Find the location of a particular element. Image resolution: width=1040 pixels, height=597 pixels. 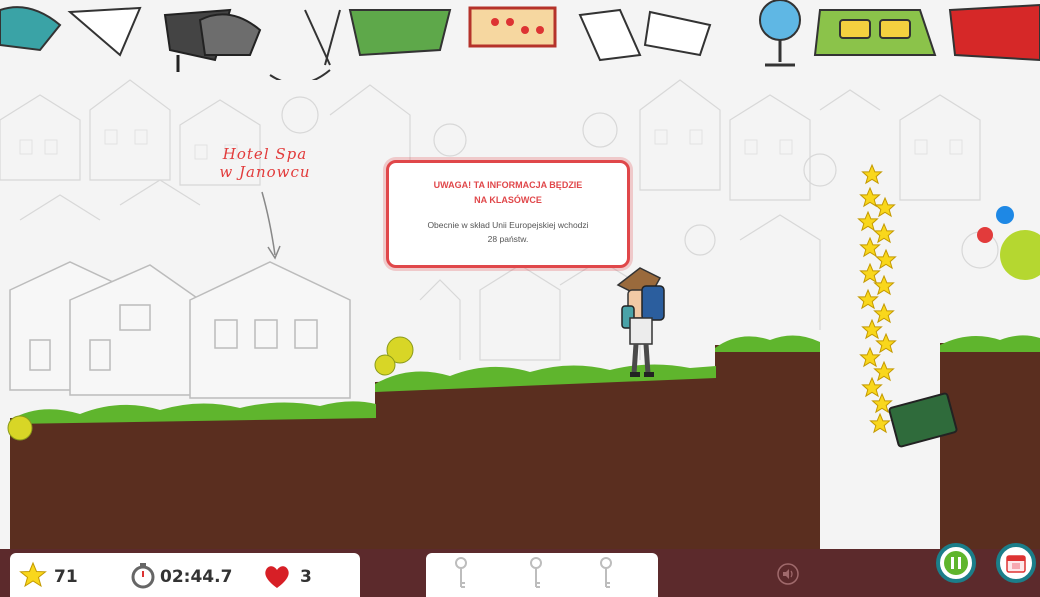

star-counter-icon is located at coordinates (33, 574).